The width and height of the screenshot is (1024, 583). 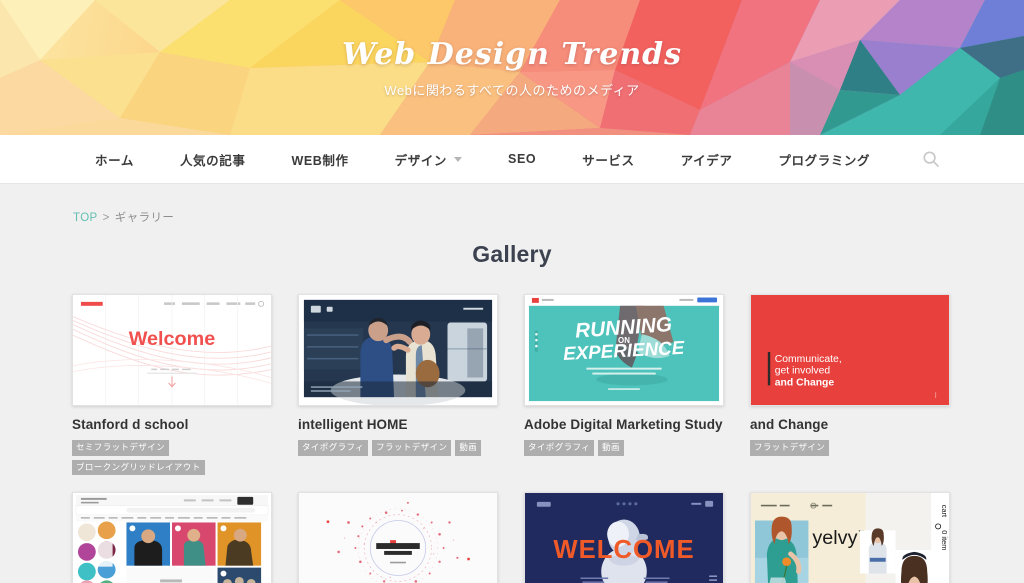 I want to click on tag: ブロークングリッドレイアウト, so click(x=138, y=467).